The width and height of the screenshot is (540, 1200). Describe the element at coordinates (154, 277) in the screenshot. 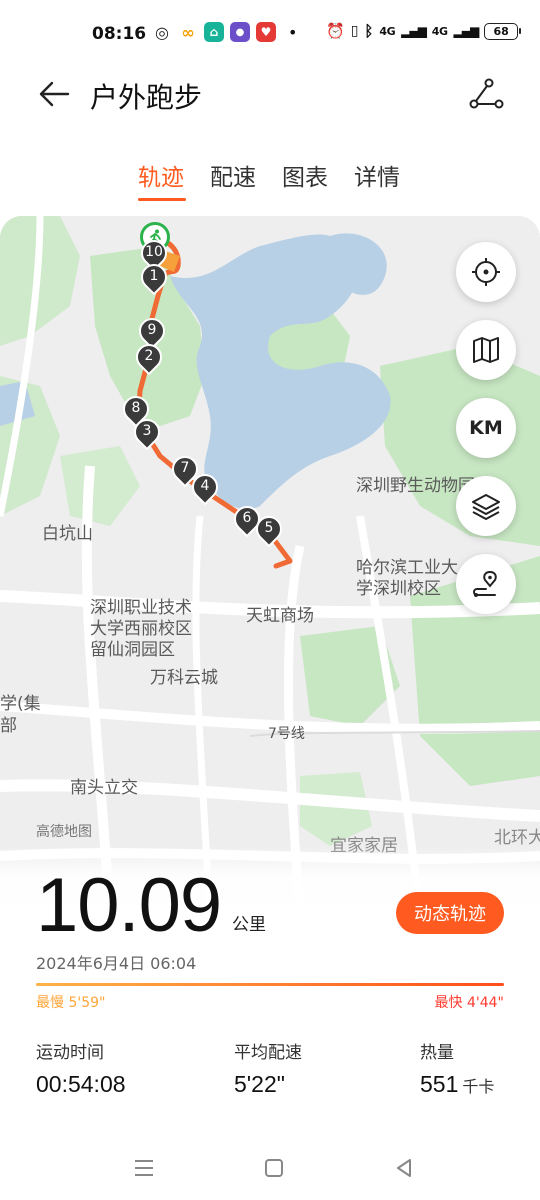

I see `km-marker: 1` at that location.